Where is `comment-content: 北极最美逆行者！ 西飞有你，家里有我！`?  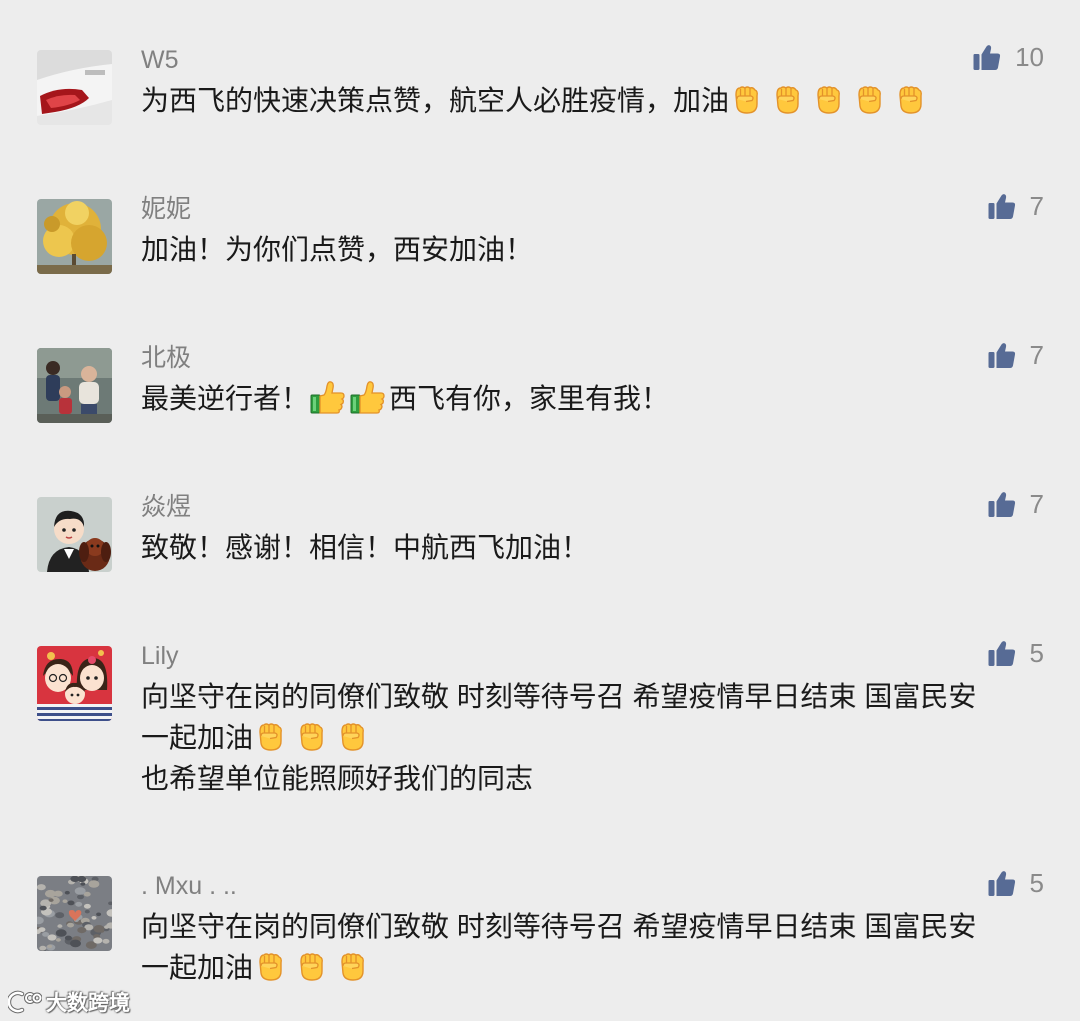 comment-content: 北极最美逆行者！ 西飞有你，家里有我！ is located at coordinates (405, 383).